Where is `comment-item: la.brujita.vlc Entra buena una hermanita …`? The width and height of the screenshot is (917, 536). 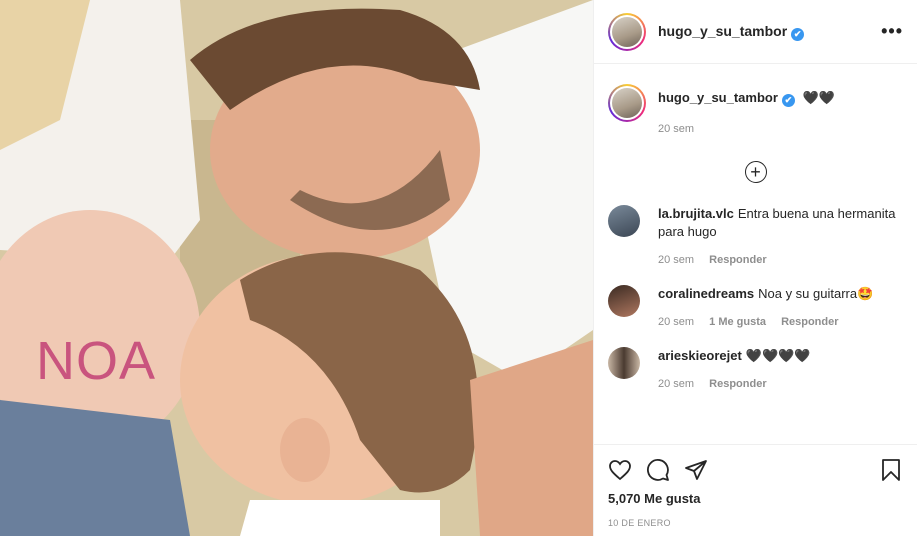 comment-item: la.brujita.vlc Entra buena una hermanita … is located at coordinates (755, 237).